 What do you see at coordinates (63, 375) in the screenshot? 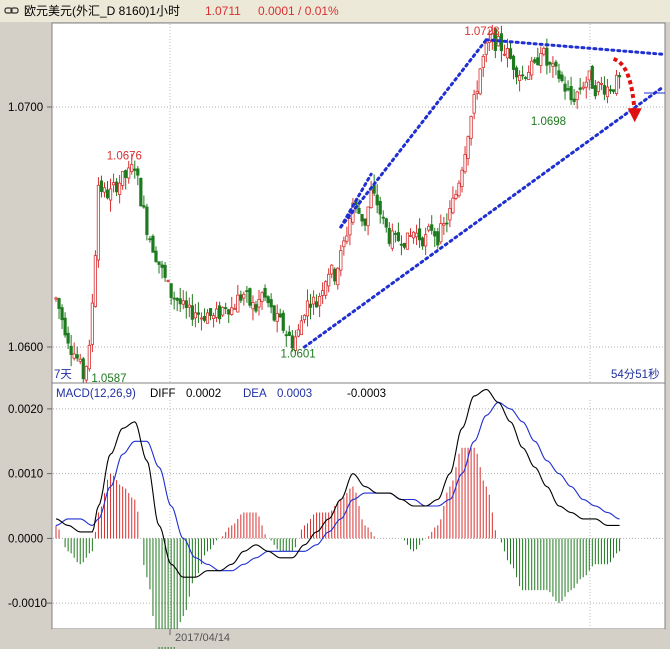
I see `period-label: 7天` at bounding box center [63, 375].